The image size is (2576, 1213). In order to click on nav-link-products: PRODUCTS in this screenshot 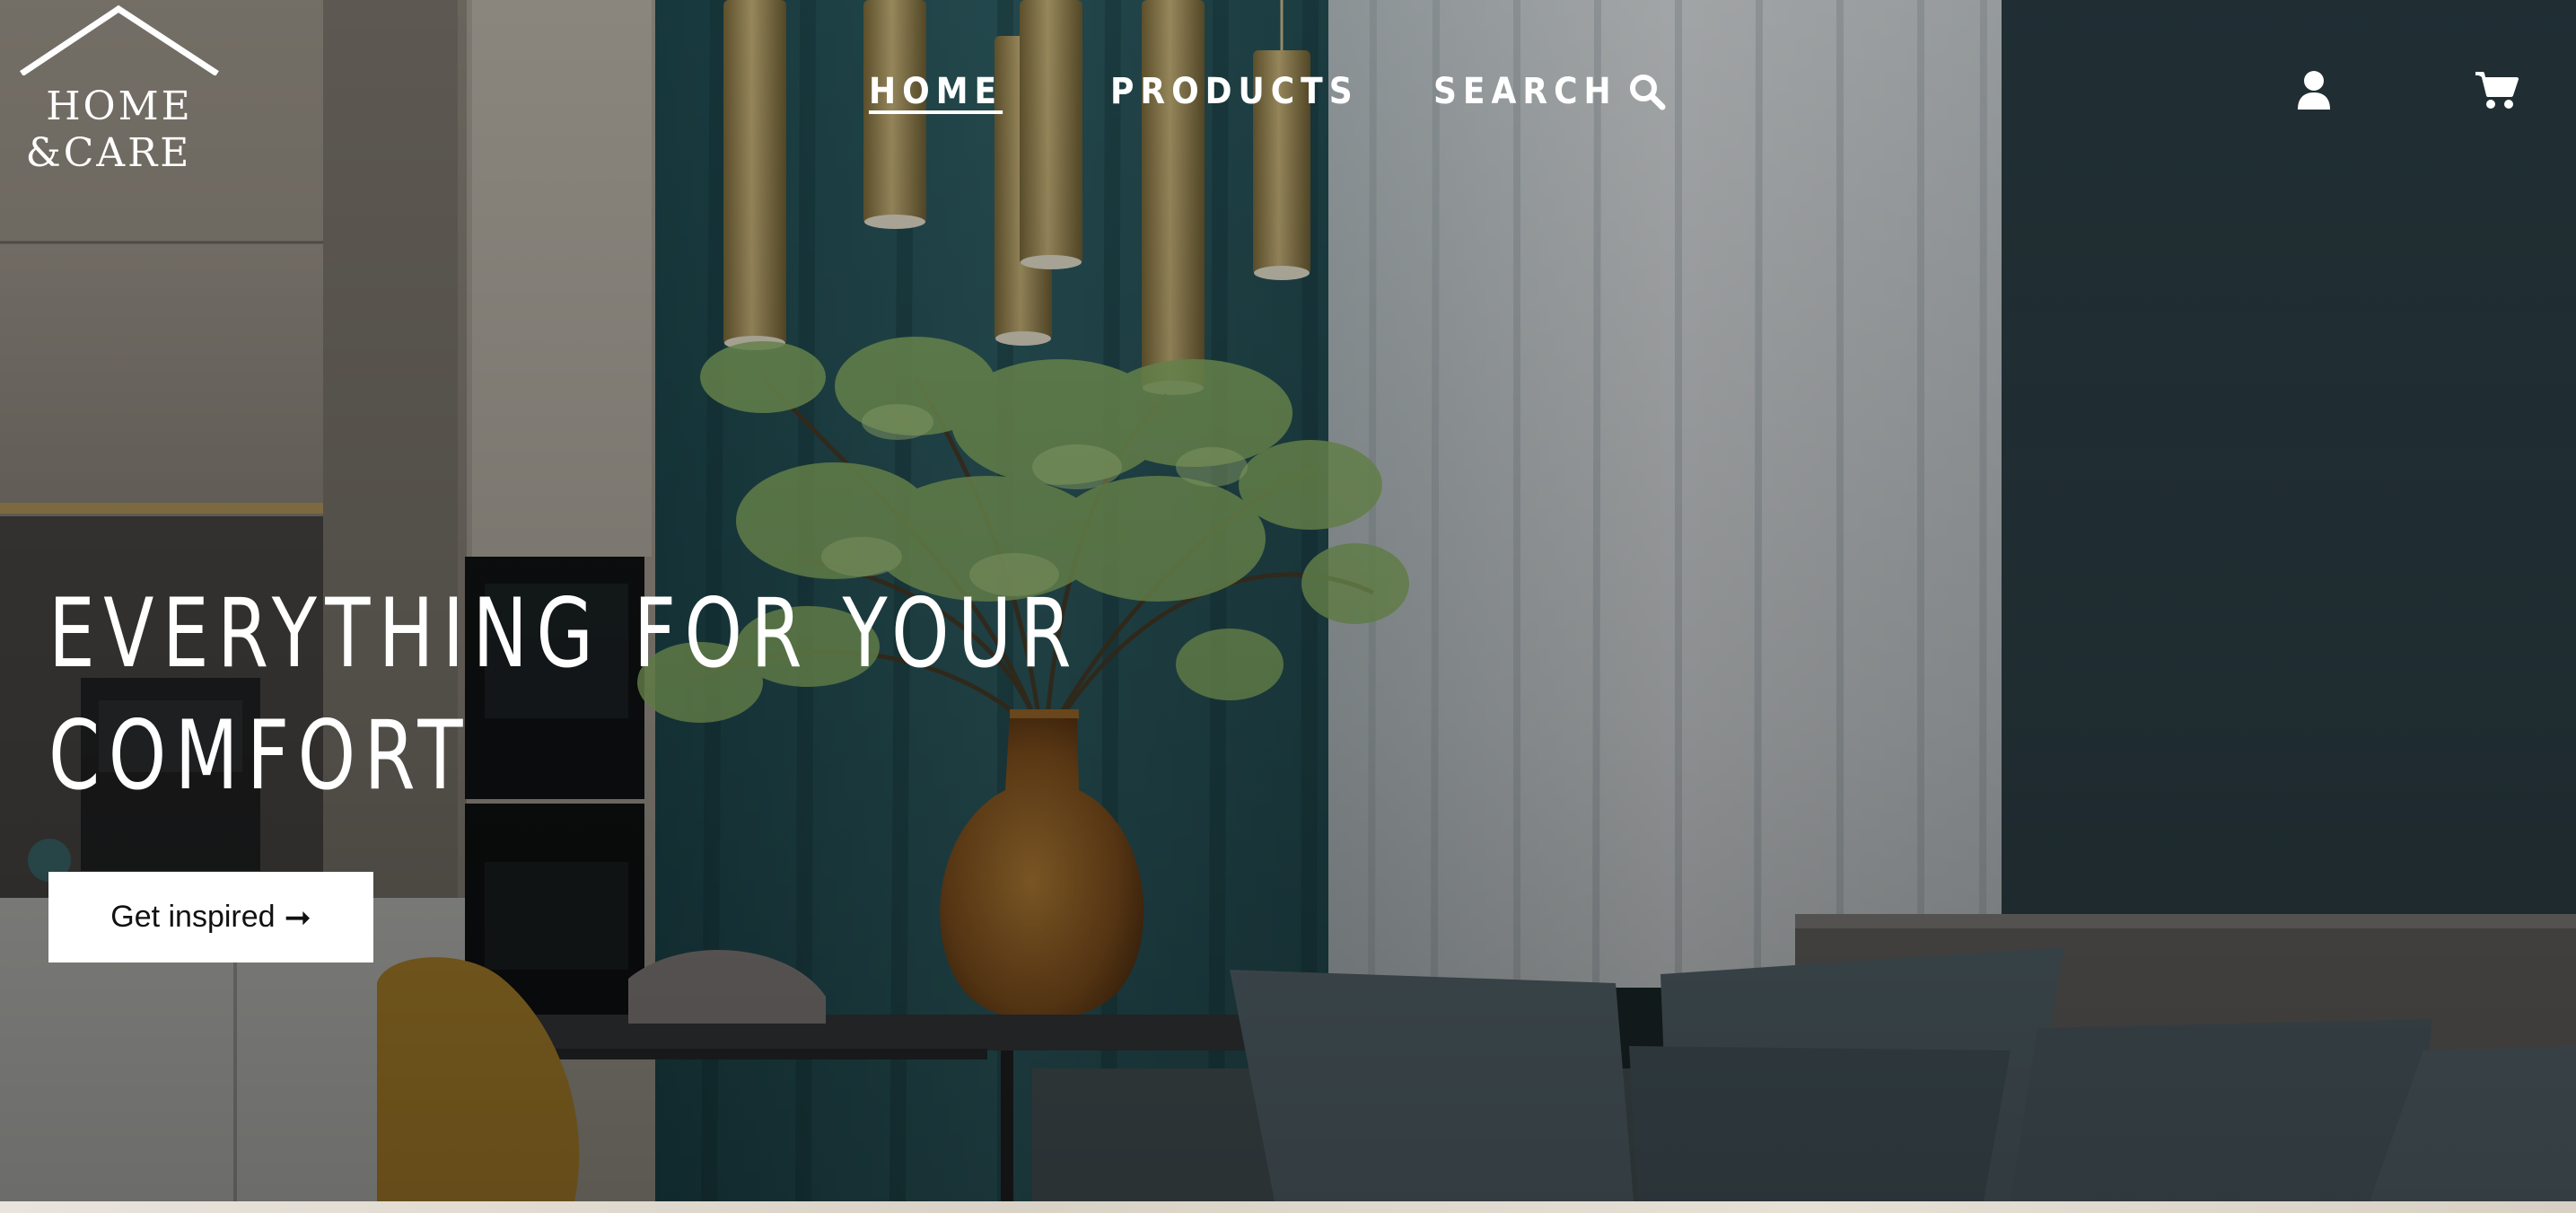, I will do `click(1234, 91)`.